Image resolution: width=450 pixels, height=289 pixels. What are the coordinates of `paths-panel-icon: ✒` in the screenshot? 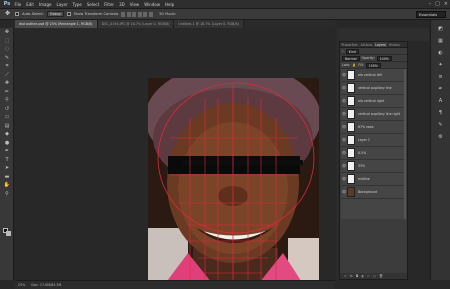 It's located at (440, 88).